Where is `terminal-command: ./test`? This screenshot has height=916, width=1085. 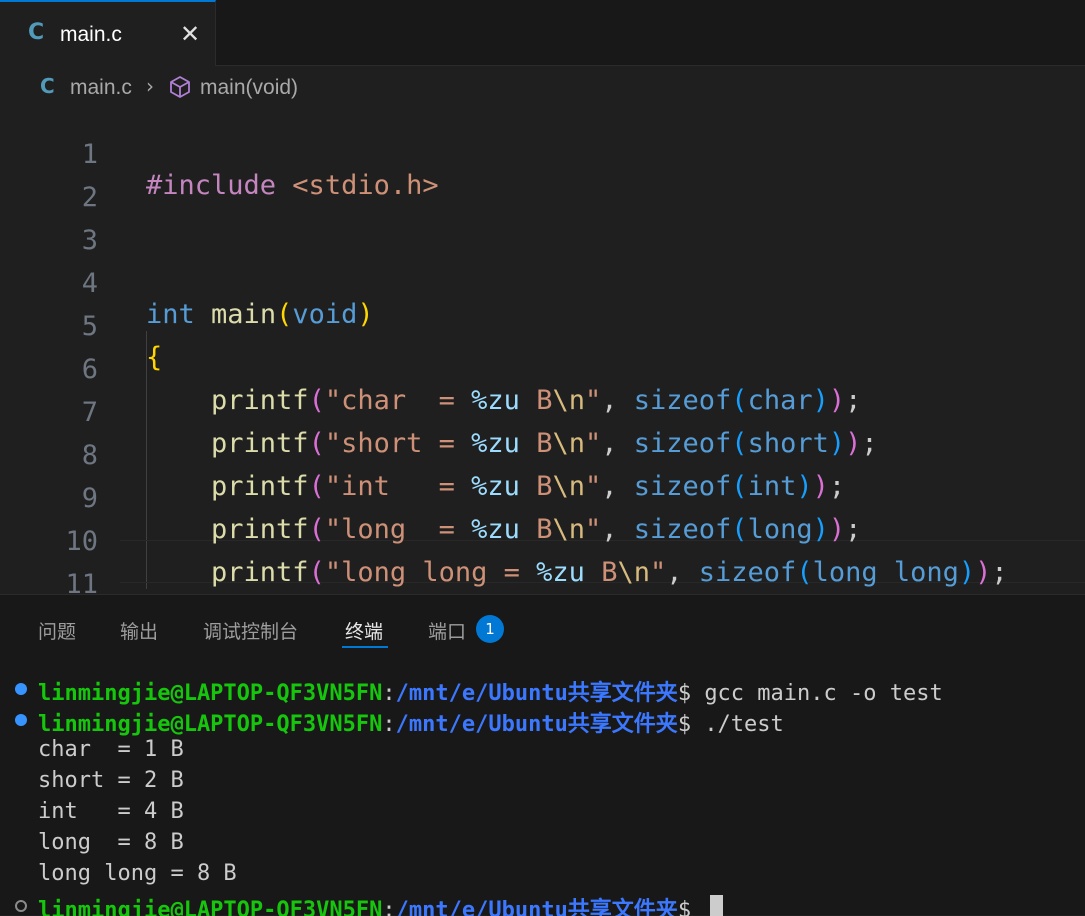
terminal-command: ./test is located at coordinates (744, 724).